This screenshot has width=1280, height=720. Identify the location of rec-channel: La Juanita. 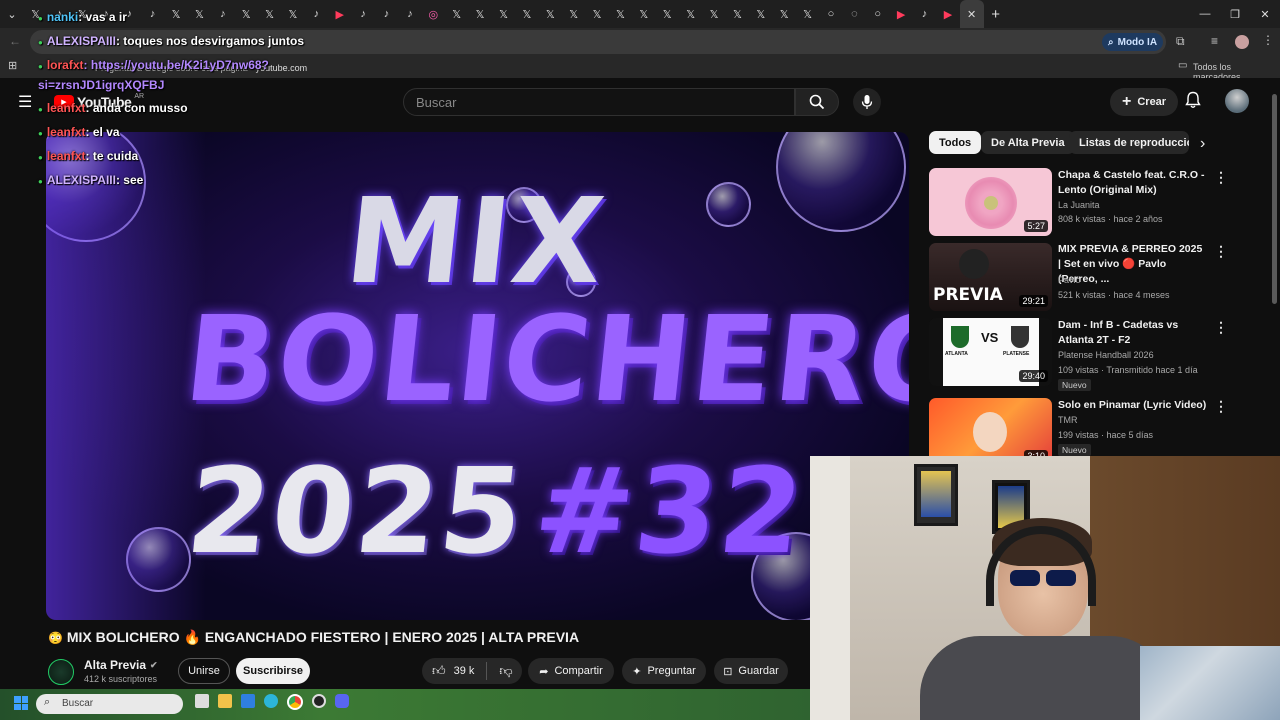
(1079, 205).